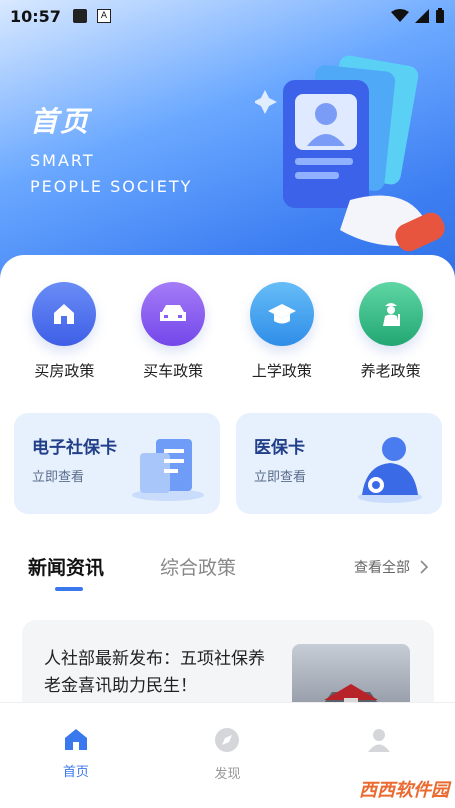 The image size is (455, 808). I want to click on chevron-right-icon, so click(424, 566).